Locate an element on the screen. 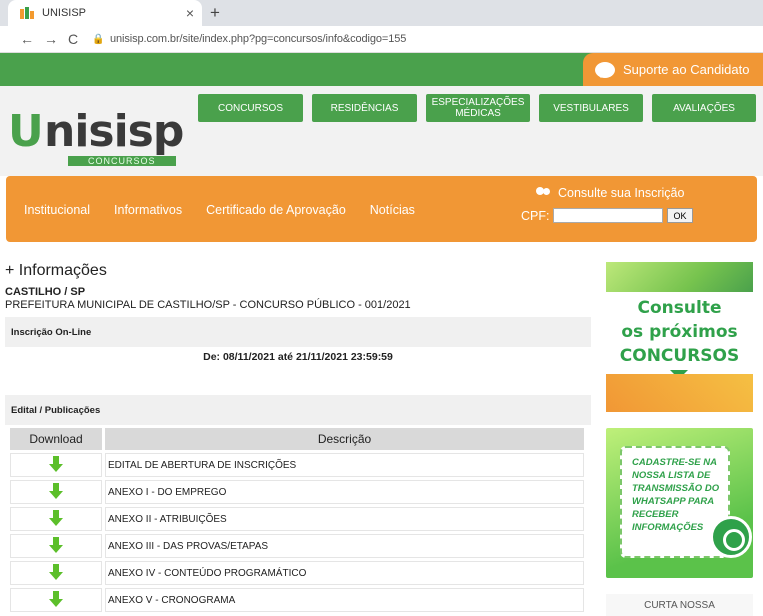  nav-residencias: RESIDÊNCIAS is located at coordinates (364, 108).